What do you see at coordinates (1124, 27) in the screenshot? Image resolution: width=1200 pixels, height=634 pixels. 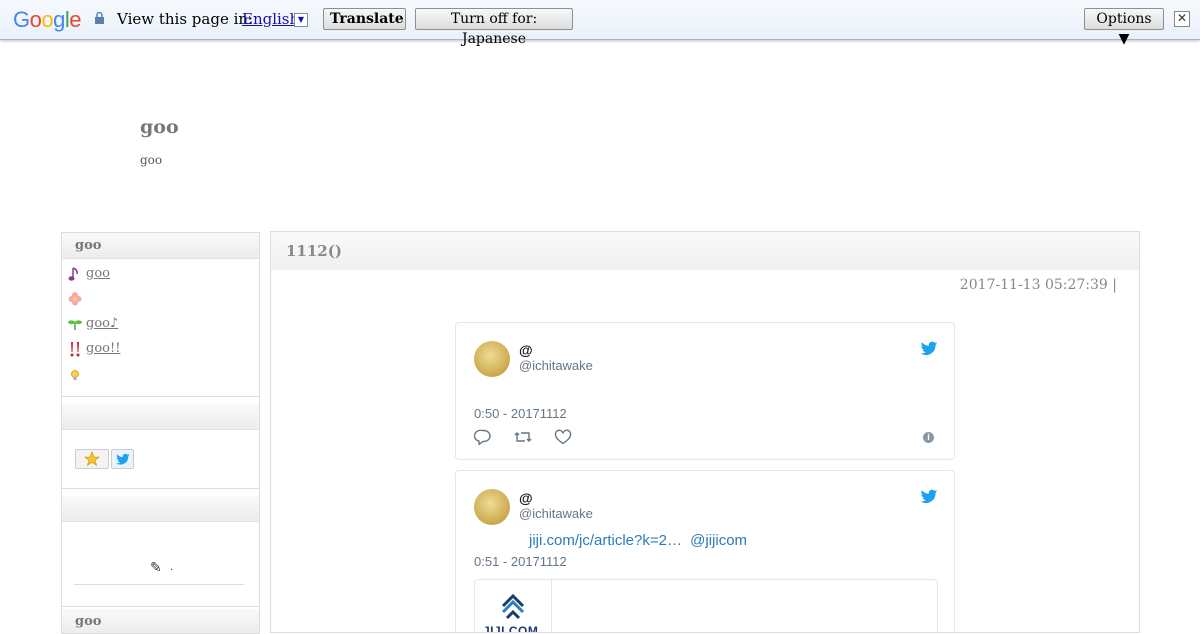 I see `options-button: Options ▼` at bounding box center [1124, 27].